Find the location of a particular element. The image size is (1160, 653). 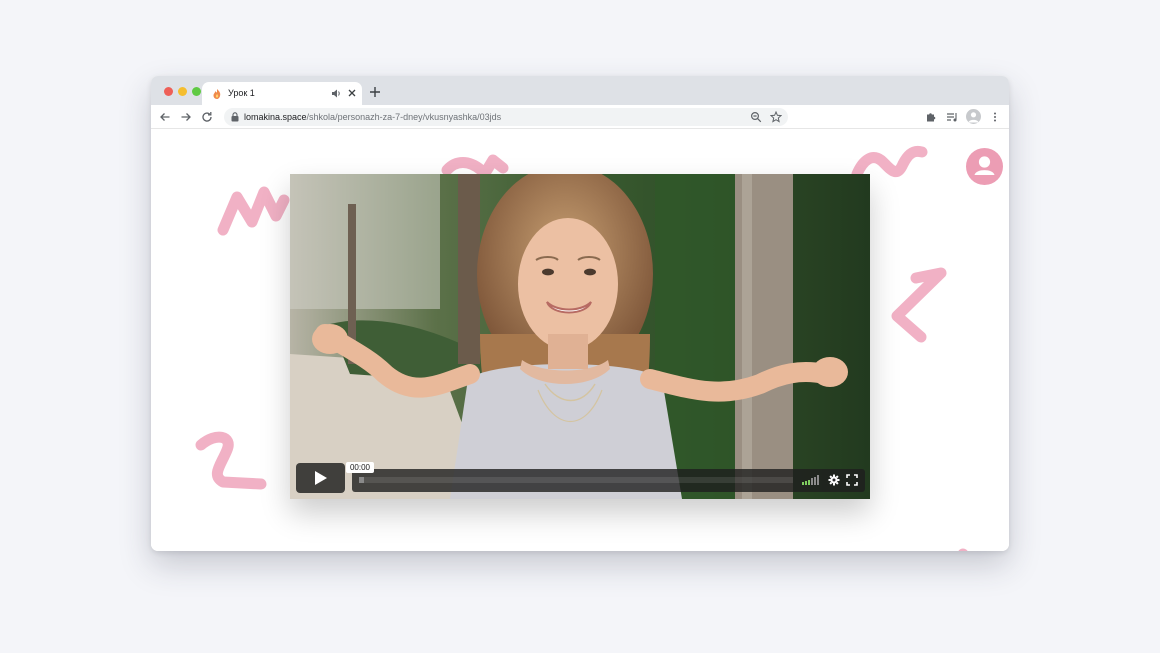

player-controls-bar is located at coordinates (608, 480).